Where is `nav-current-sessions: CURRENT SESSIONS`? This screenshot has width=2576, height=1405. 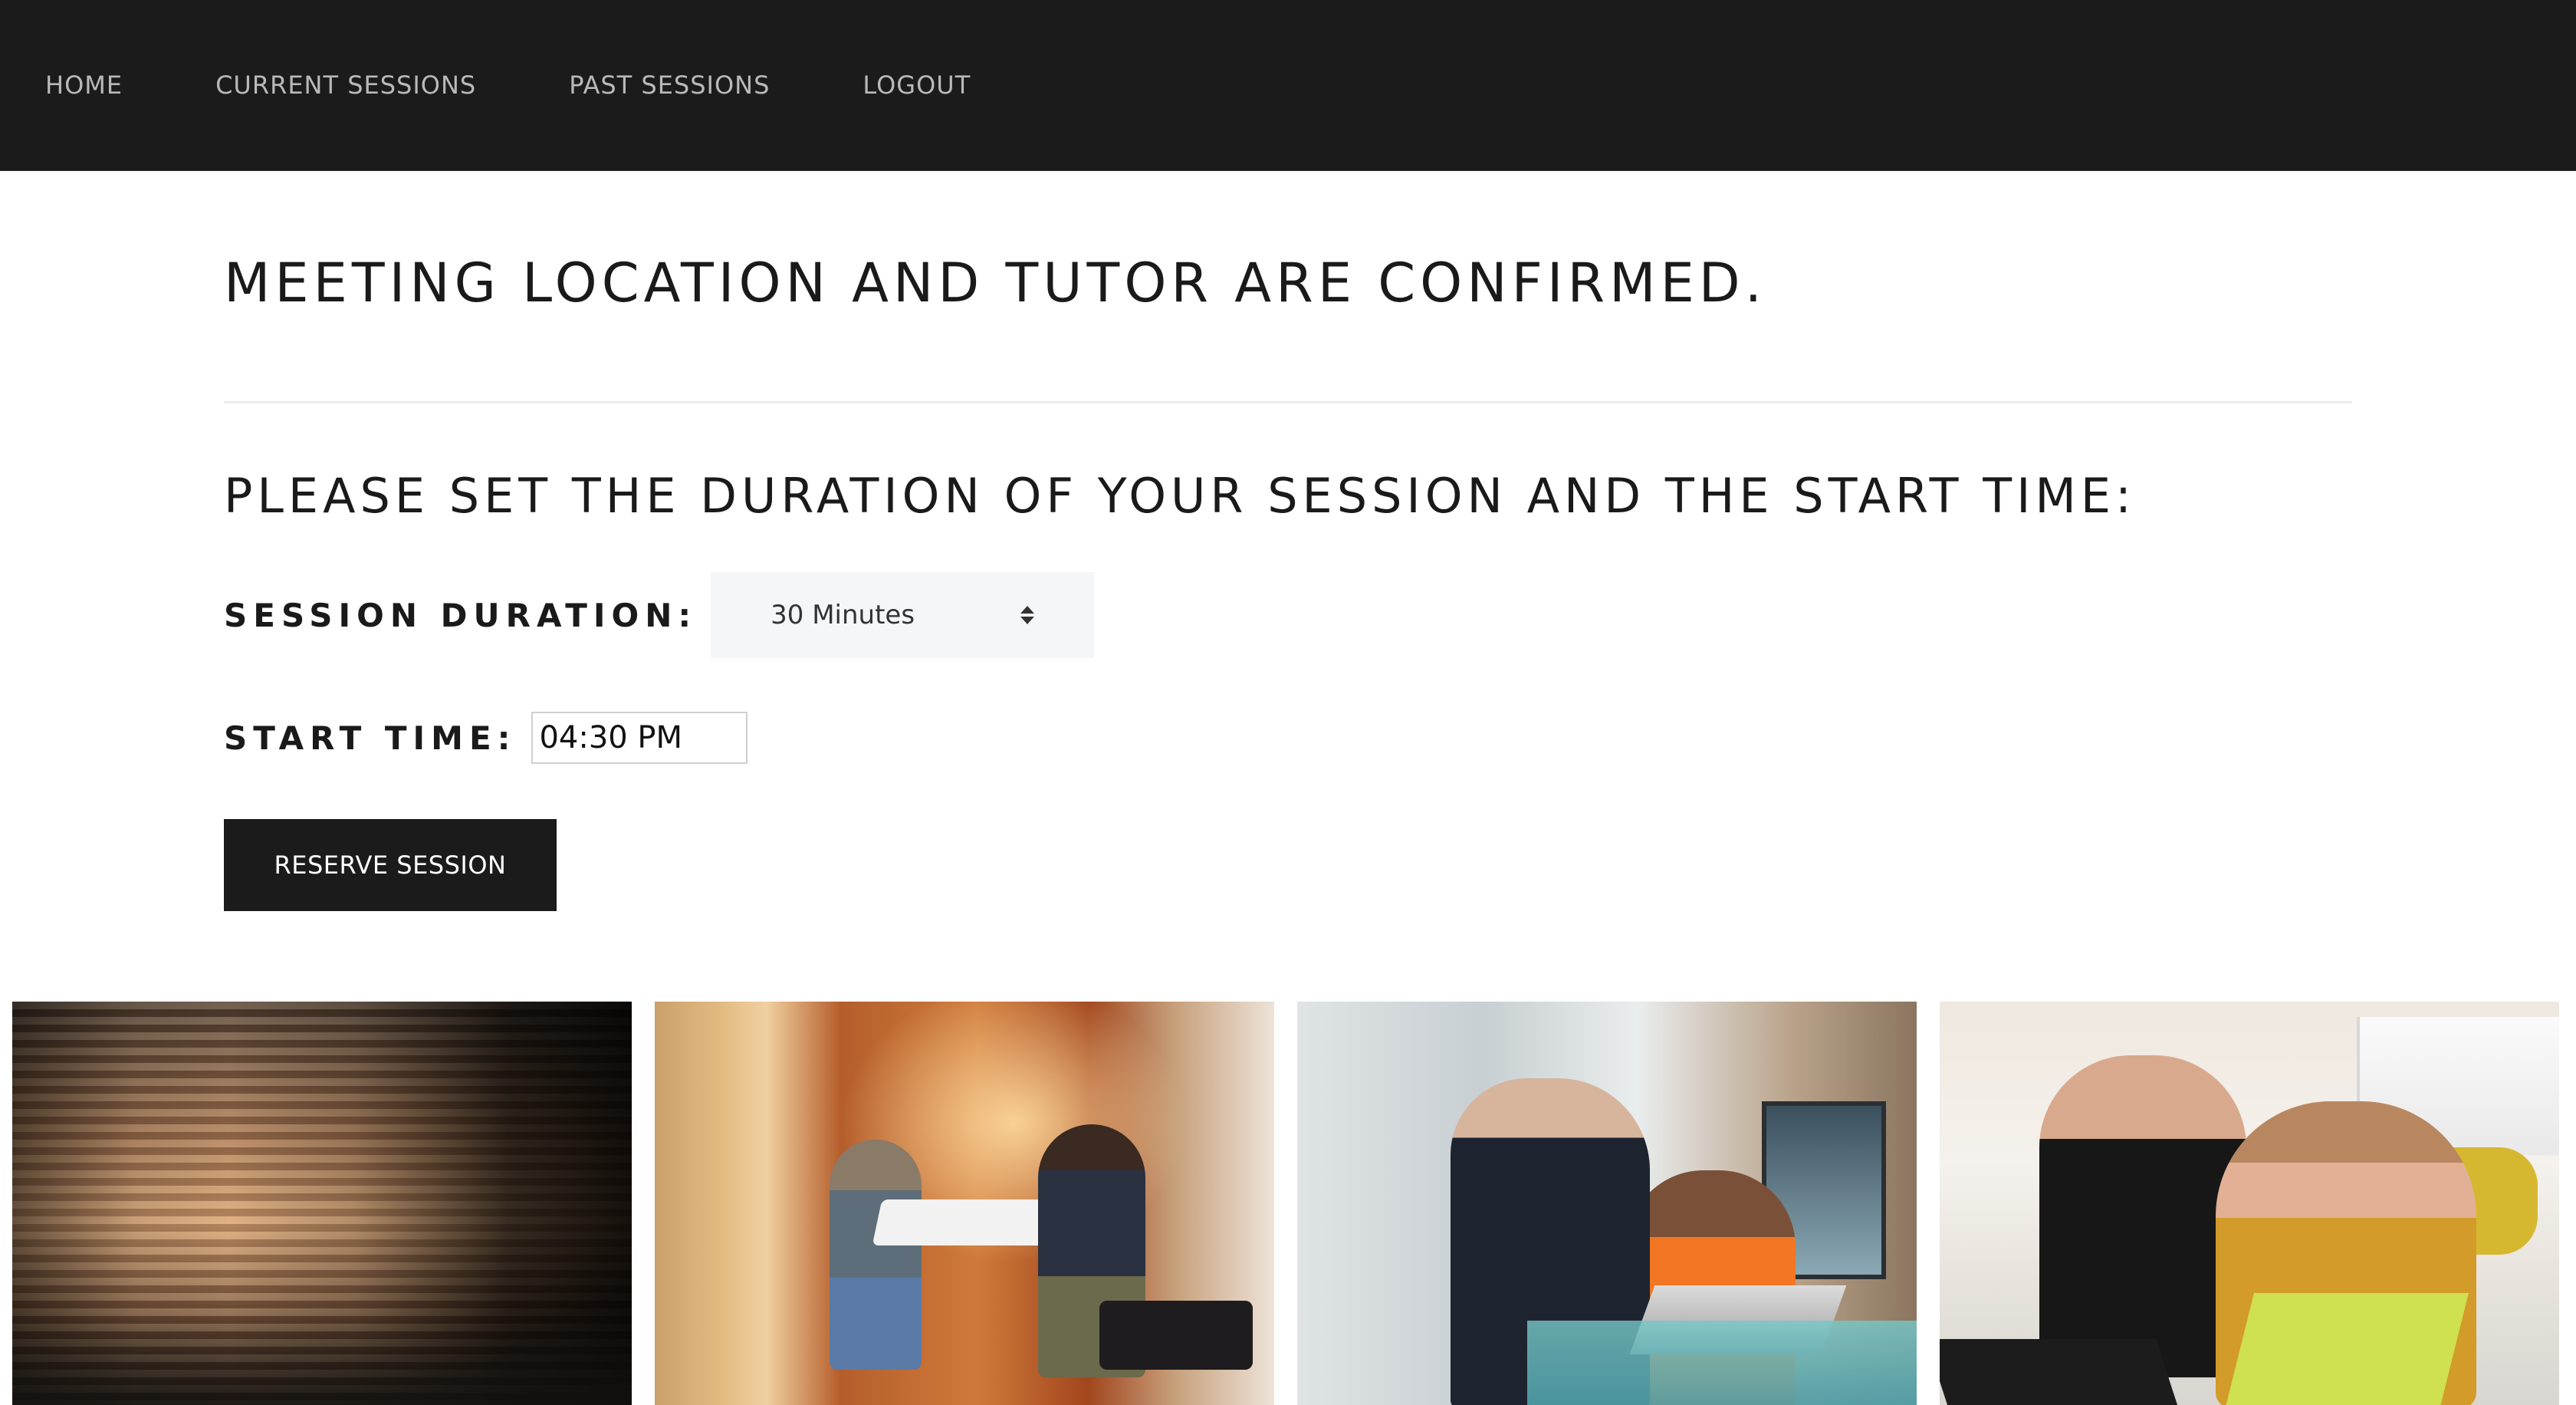 nav-current-sessions: CURRENT SESSIONS is located at coordinates (346, 86).